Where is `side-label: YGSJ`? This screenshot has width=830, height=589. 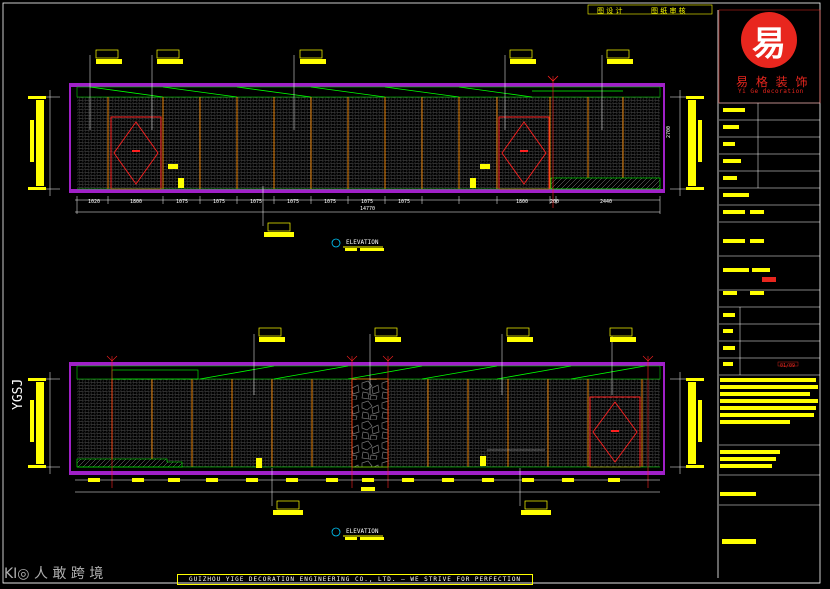
side-label: YGSJ is located at coordinates (18, 394).